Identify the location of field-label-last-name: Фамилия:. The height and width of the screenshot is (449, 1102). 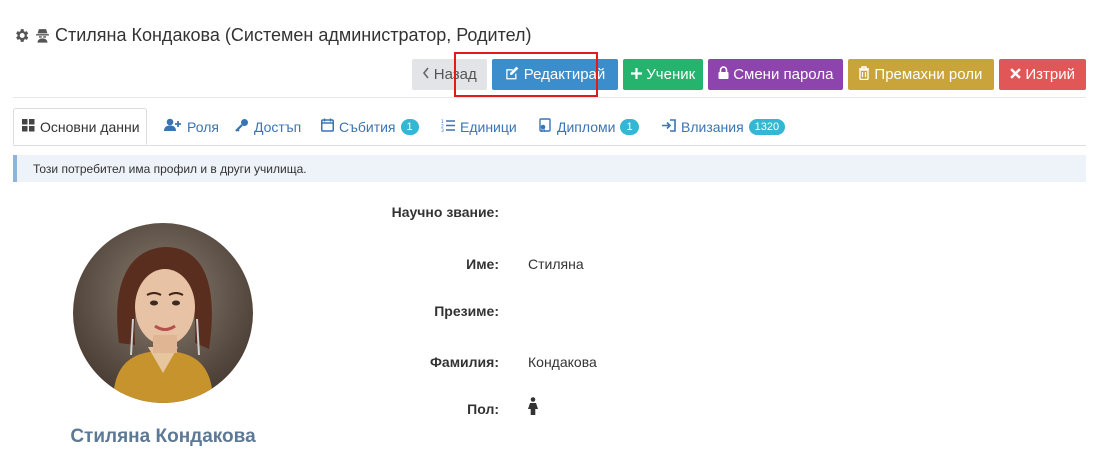
(464, 362).